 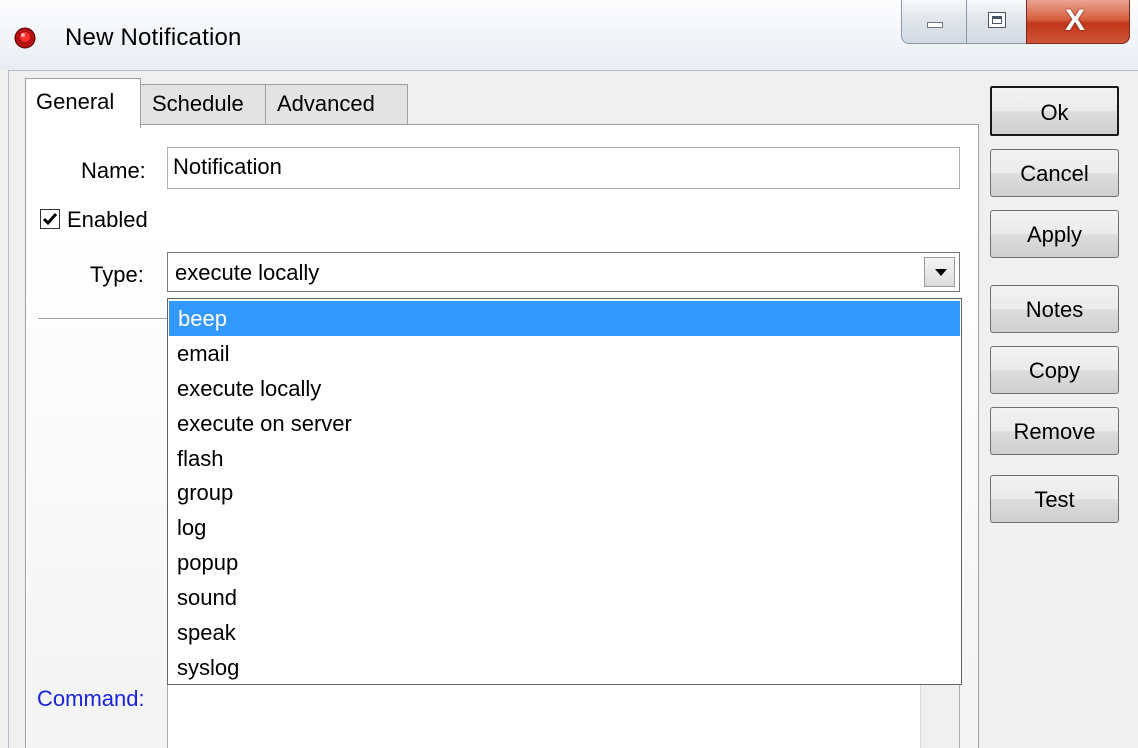 I want to click on minimize-button, so click(x=934, y=22).